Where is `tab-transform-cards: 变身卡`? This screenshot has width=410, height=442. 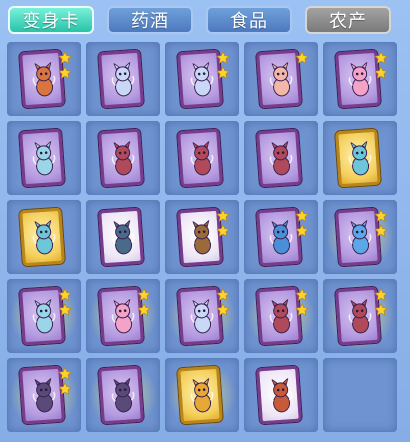 tab-transform-cards: 变身卡 is located at coordinates (51, 20).